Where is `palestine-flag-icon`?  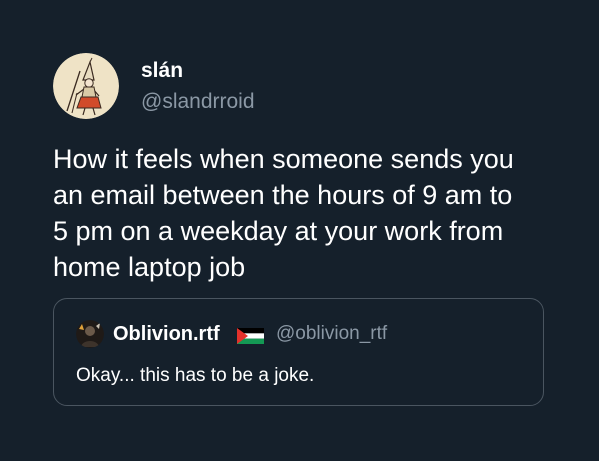 palestine-flag-icon is located at coordinates (250, 336).